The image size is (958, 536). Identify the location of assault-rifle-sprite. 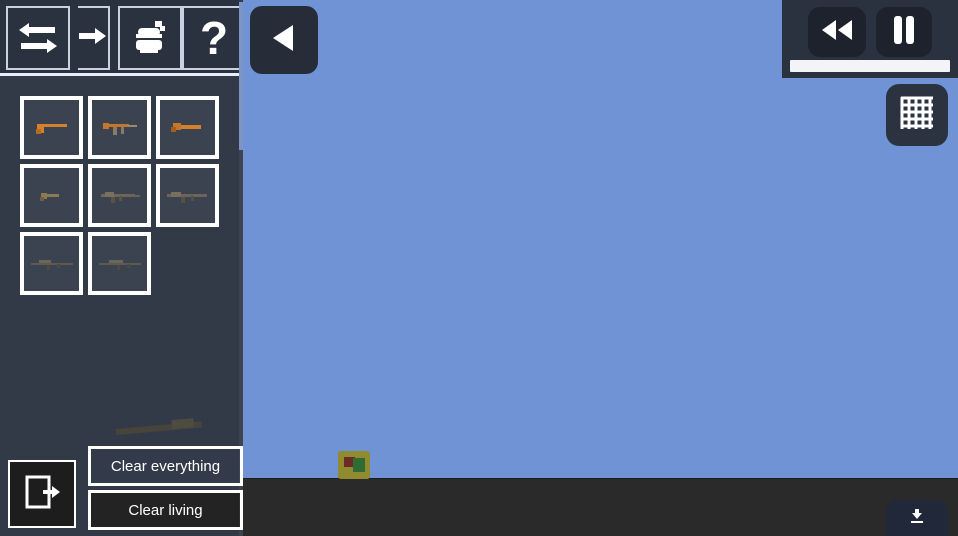
(120, 197).